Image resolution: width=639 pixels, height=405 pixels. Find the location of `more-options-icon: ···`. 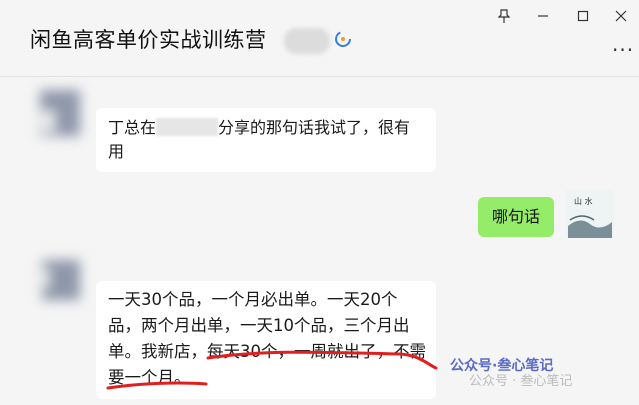

more-options-icon: ··· is located at coordinates (623, 50).